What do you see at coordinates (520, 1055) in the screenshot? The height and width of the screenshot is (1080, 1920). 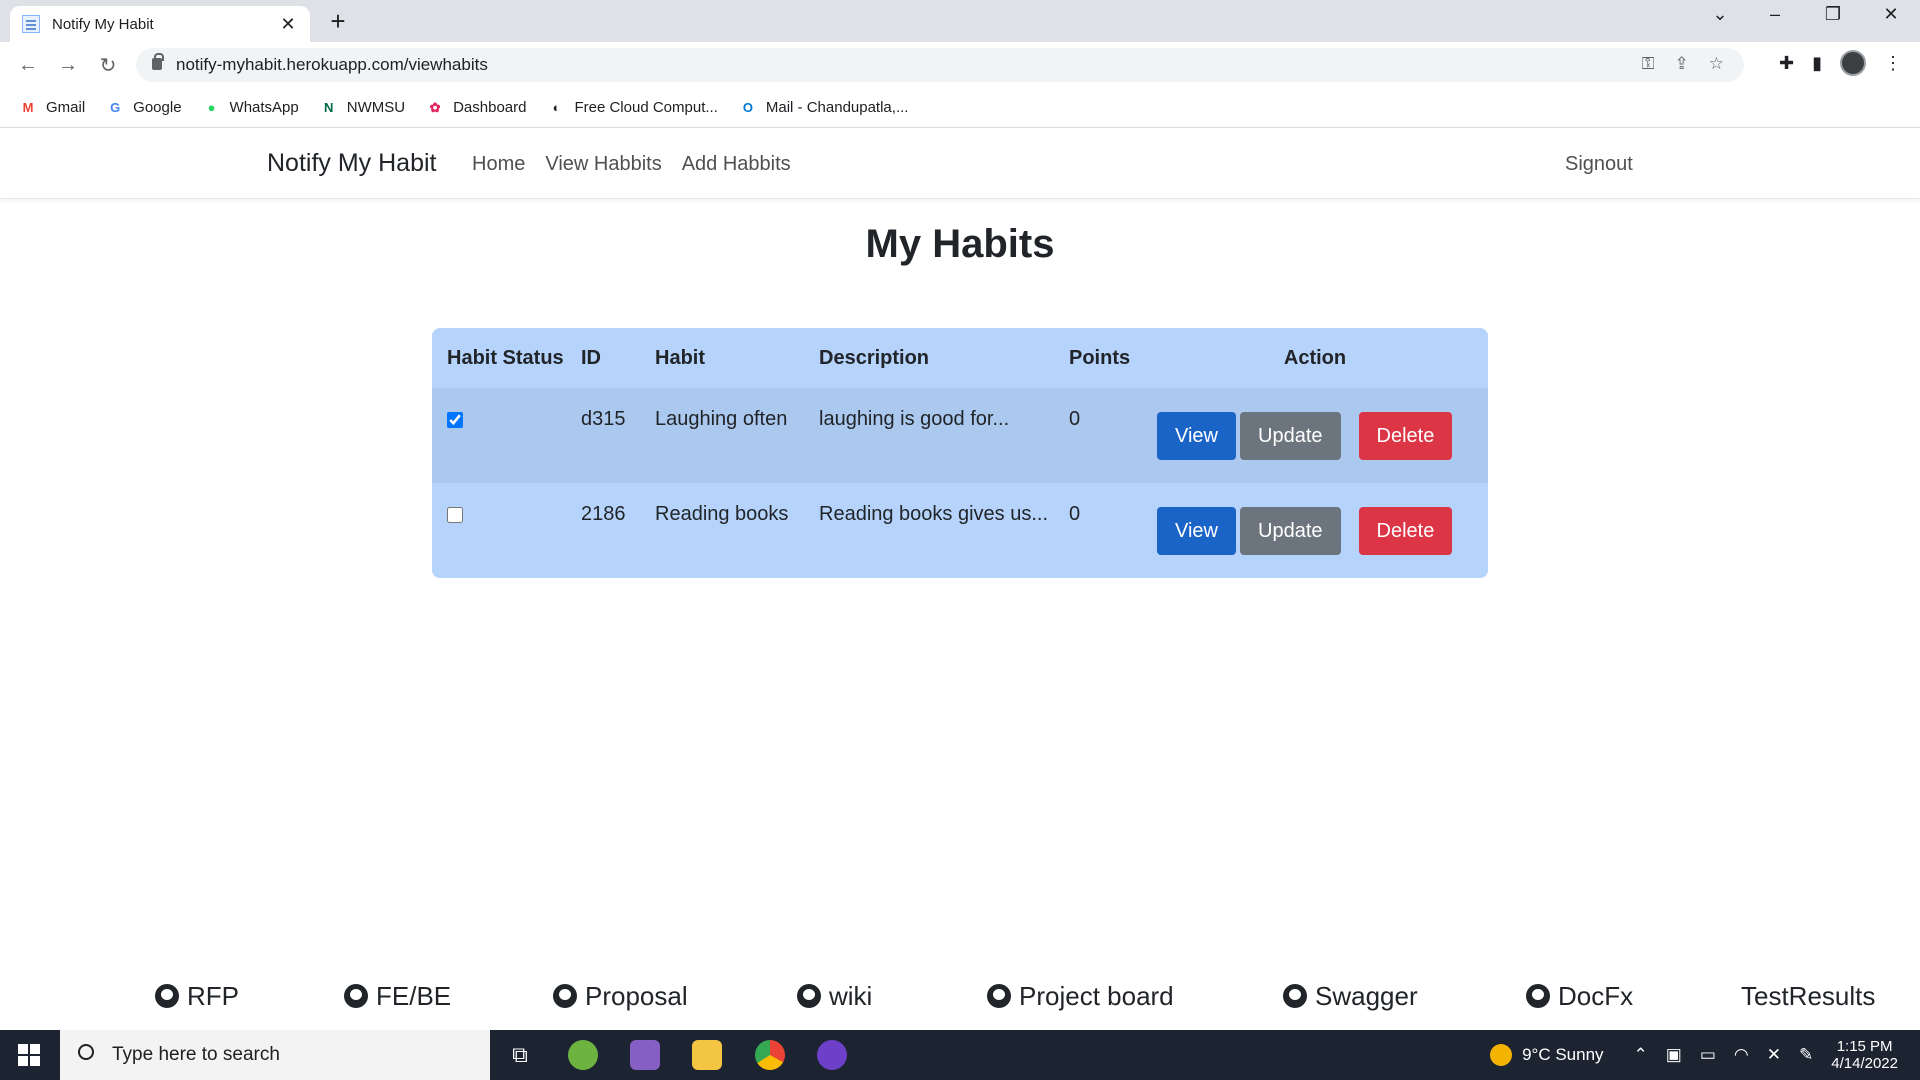 I see `task-view-icon: ⧉` at bounding box center [520, 1055].